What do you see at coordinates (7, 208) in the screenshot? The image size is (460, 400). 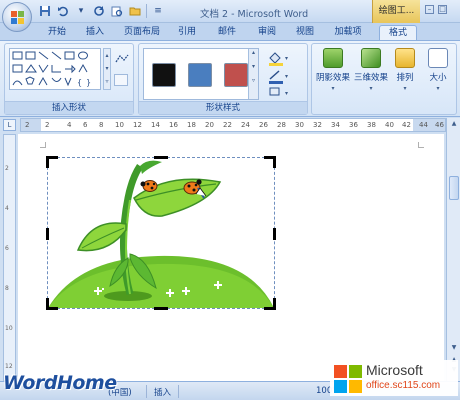 I see `vruler-number: 4` at bounding box center [7, 208].